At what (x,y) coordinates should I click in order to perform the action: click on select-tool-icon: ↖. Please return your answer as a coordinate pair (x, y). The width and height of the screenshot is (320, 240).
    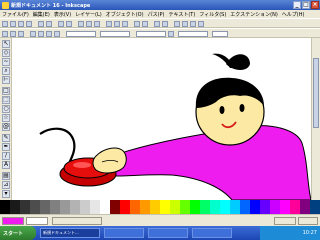
    Looking at the image, I should click on (6, 44).